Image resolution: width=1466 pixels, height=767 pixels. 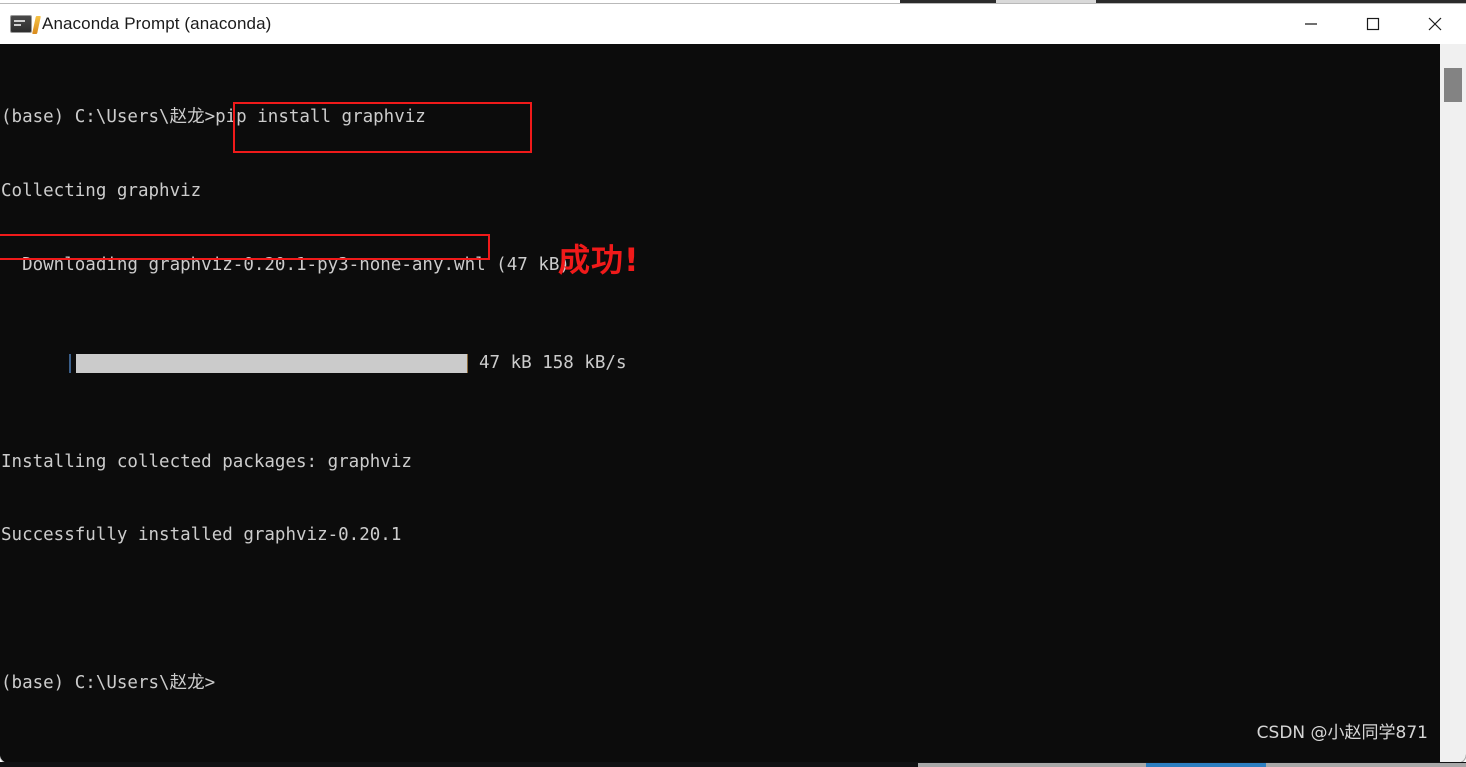 I want to click on terminal-line: Successfully installed graphviz-0.20.1, so click(x=201, y=535).